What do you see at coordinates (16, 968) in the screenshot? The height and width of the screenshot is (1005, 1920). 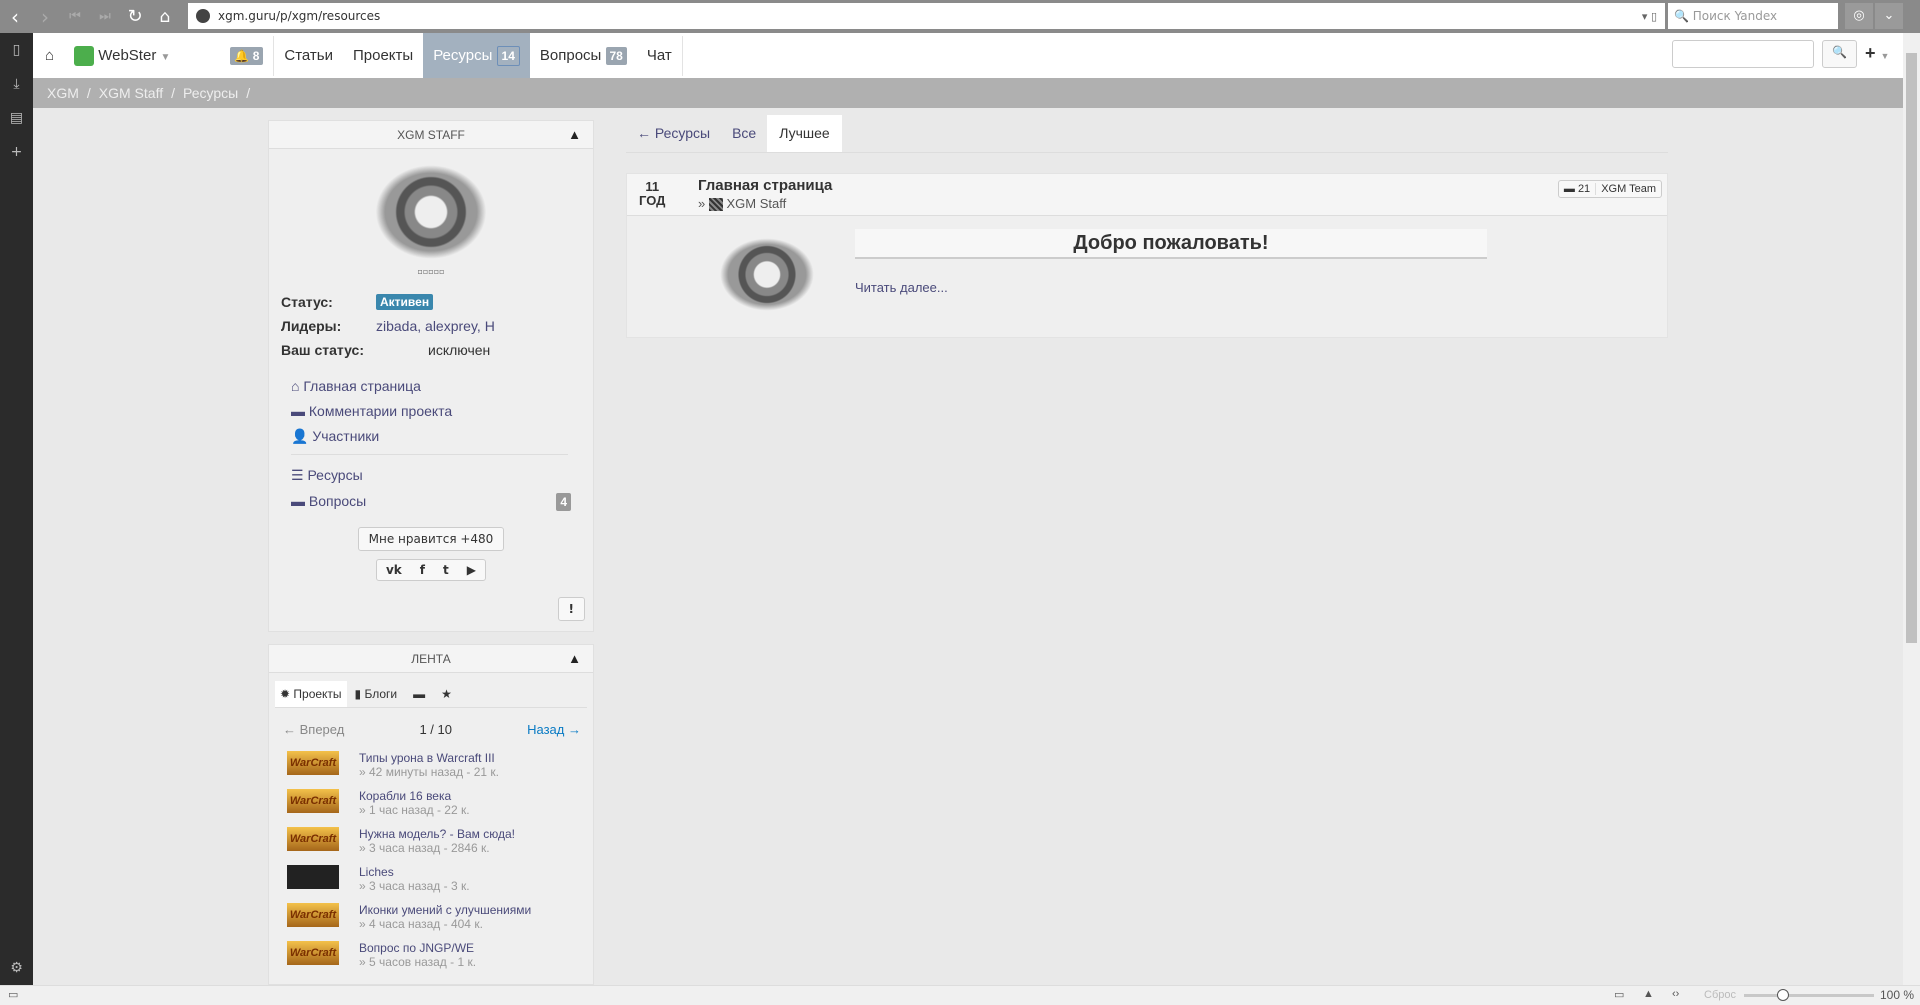 I see `settings-icon: ⚙` at bounding box center [16, 968].